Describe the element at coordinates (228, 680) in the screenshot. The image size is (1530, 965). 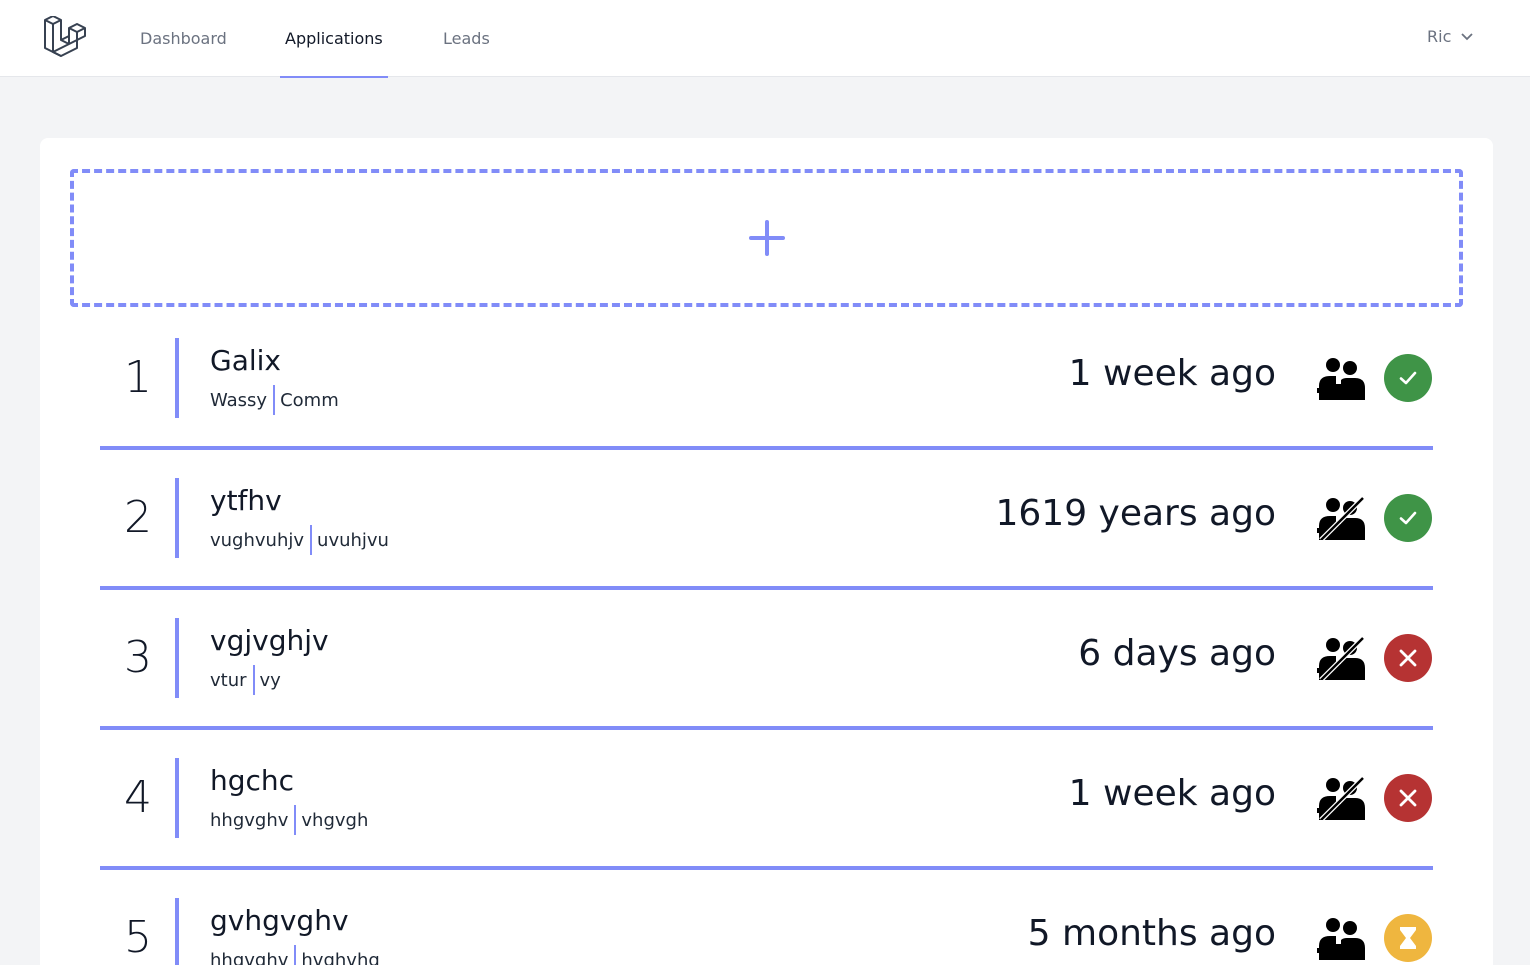
I see `application-contact: vtur` at that location.